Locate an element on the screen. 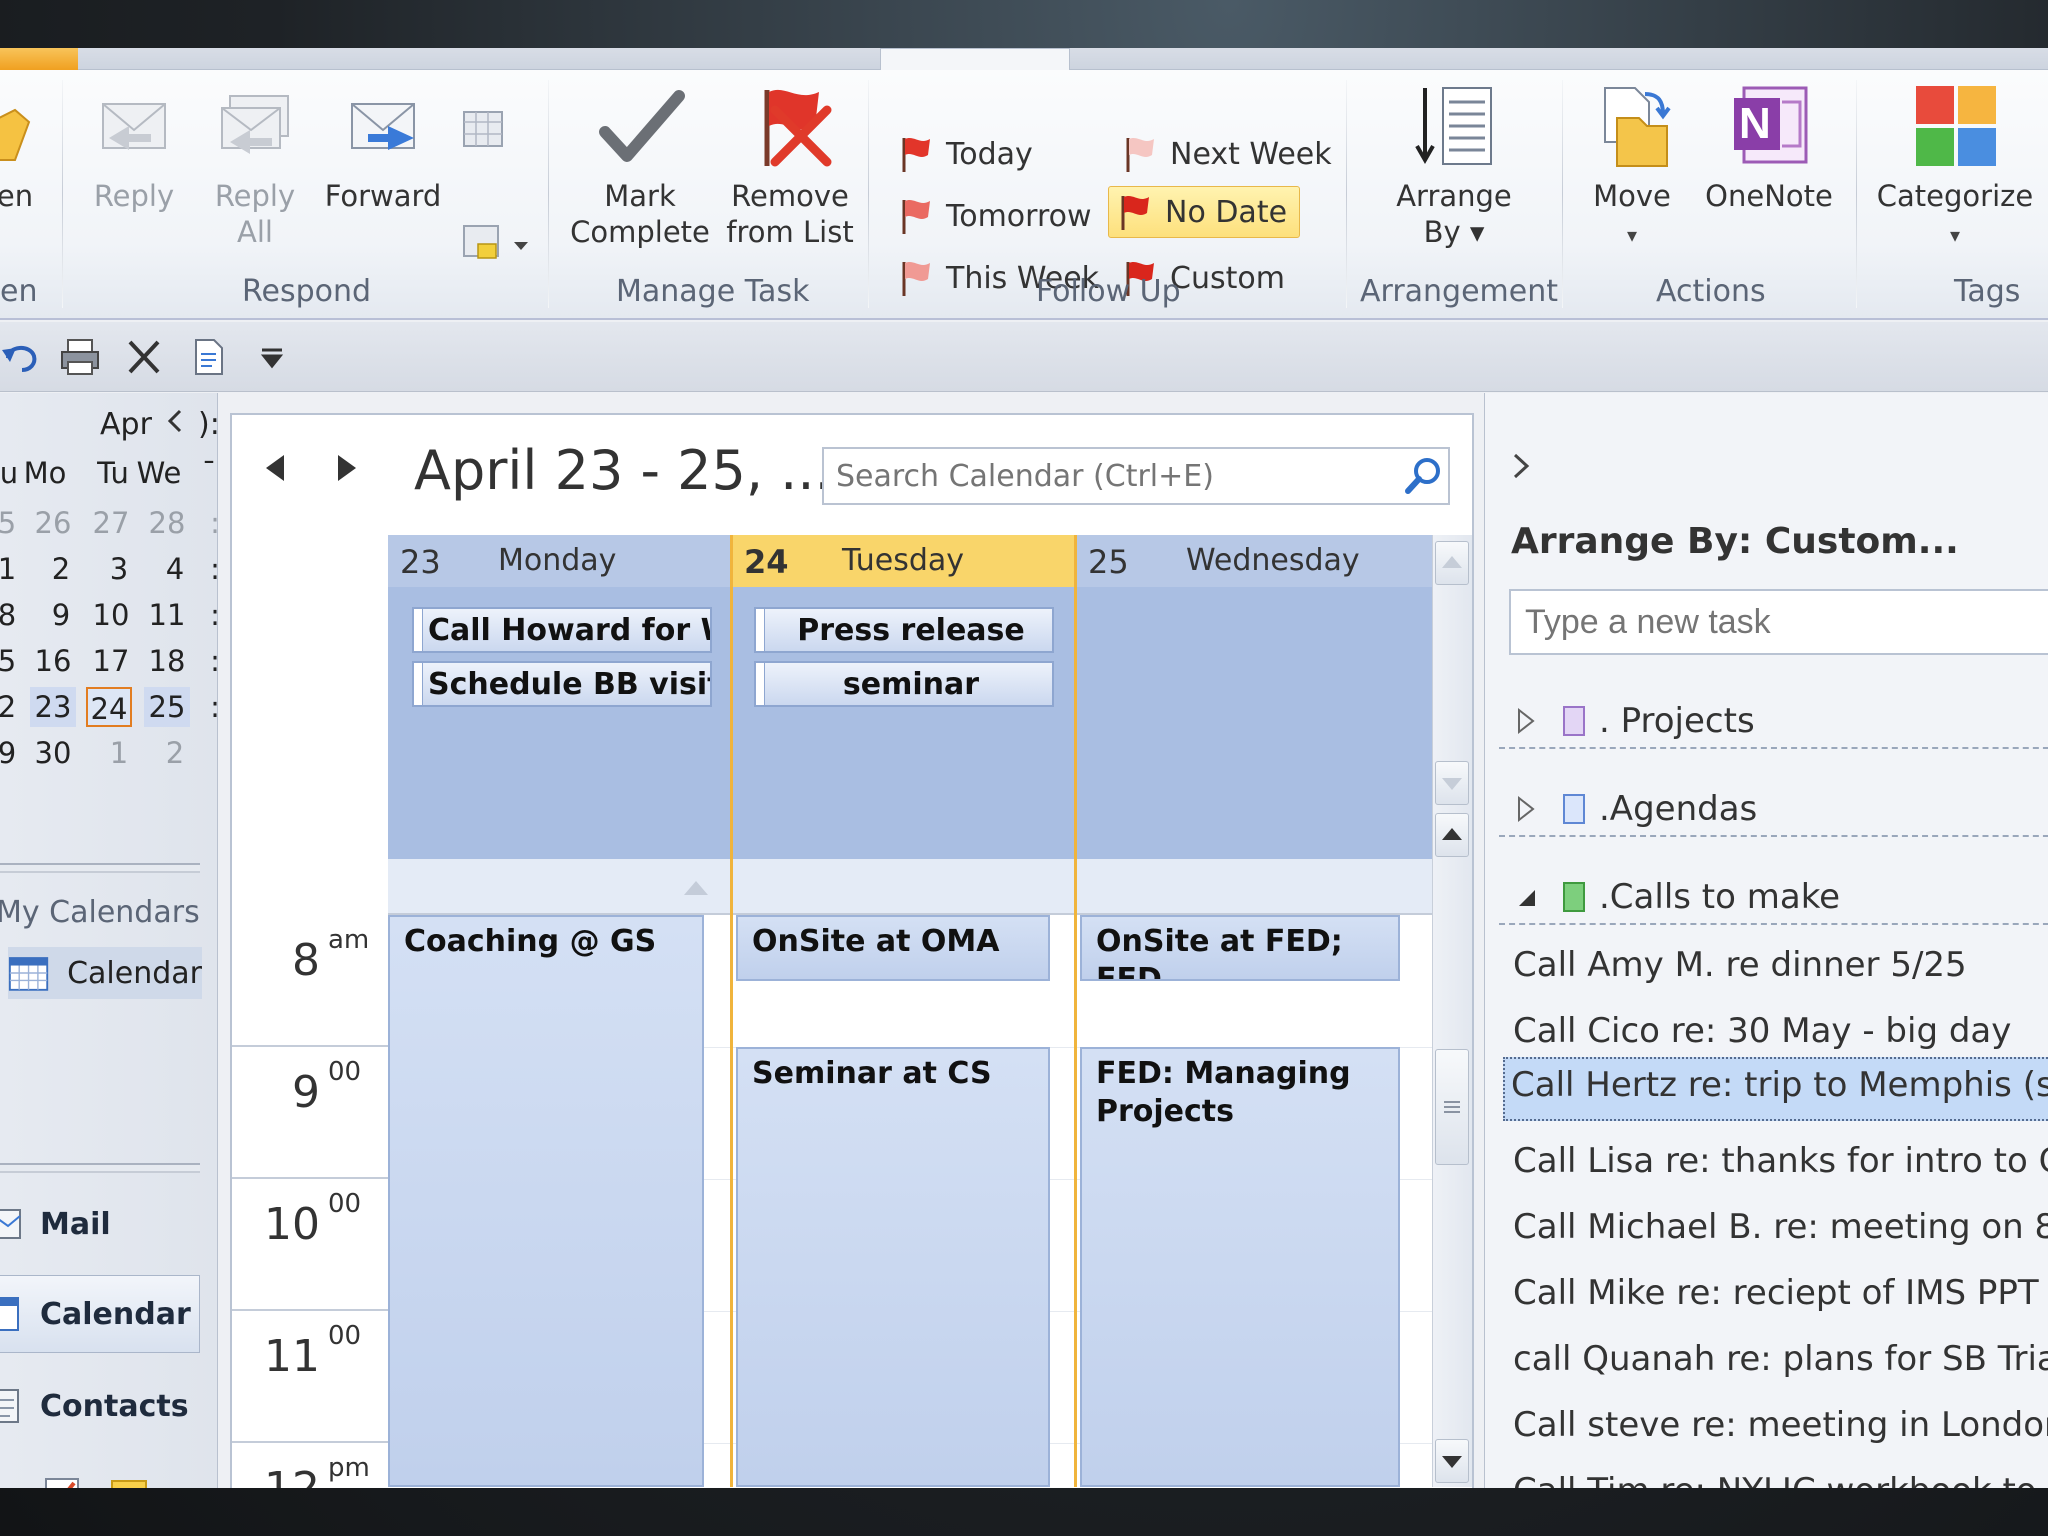 This screenshot has width=2048, height=1536. hour-label: 9 00 is located at coordinates (310, 1113).